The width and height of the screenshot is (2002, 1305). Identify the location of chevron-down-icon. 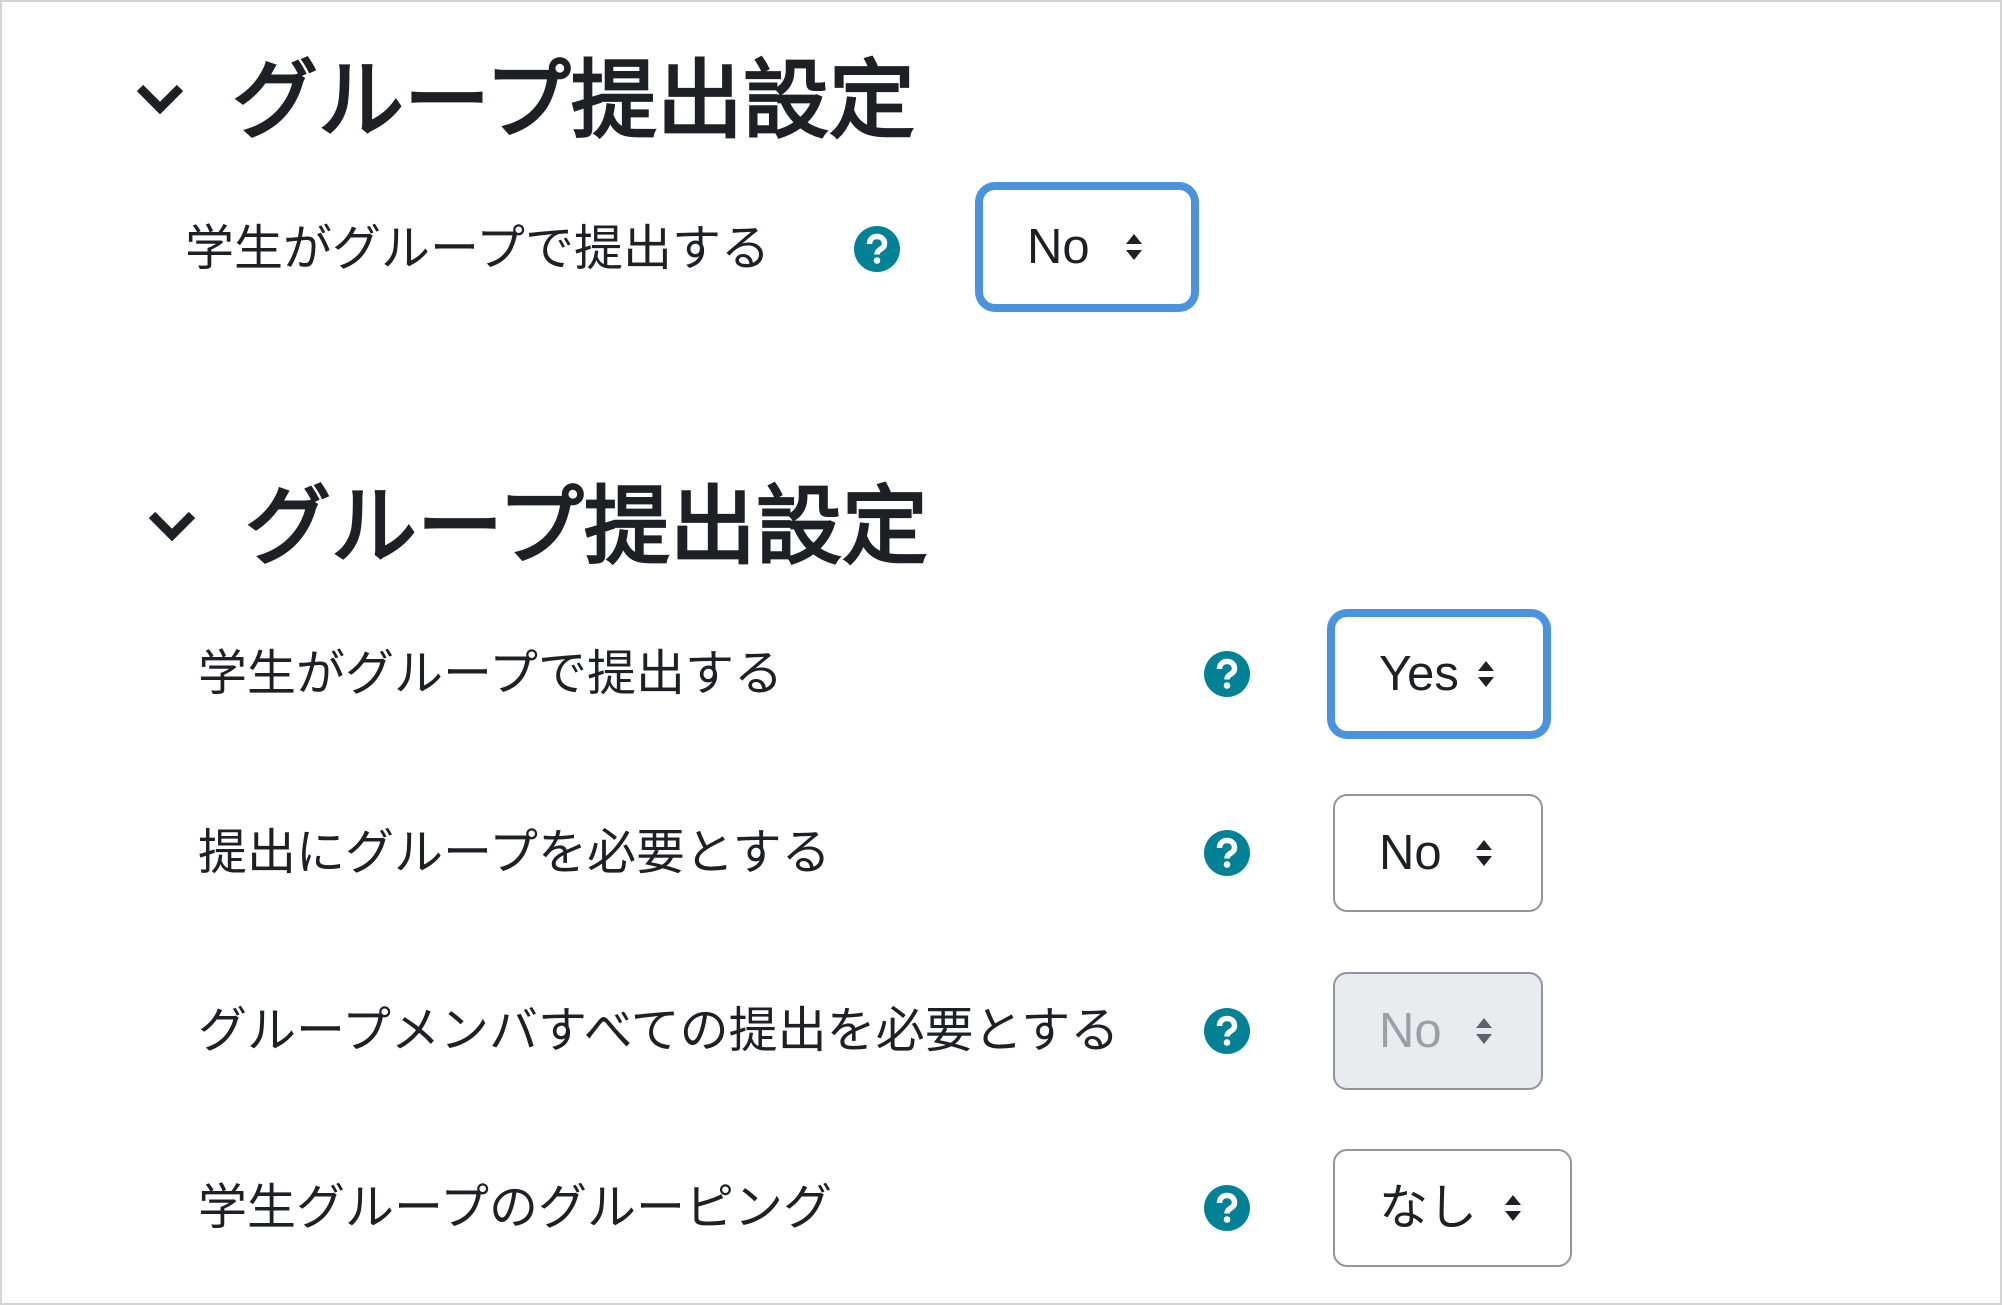
(172, 526).